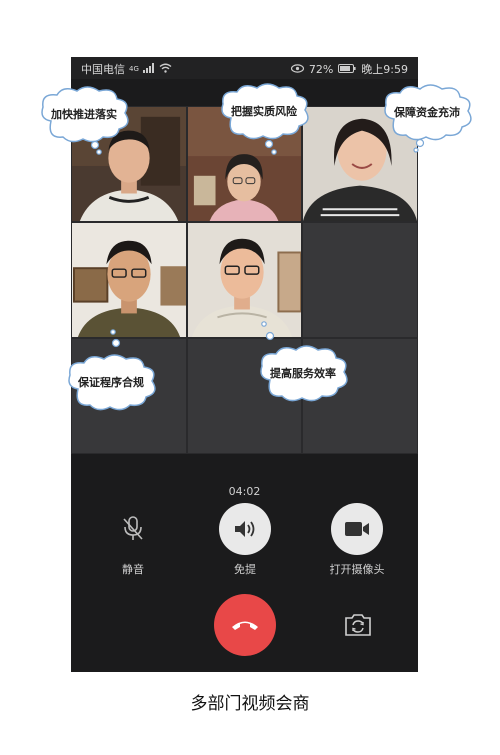  I want to click on speech-bubble: 加快推进落实, so click(83, 120).